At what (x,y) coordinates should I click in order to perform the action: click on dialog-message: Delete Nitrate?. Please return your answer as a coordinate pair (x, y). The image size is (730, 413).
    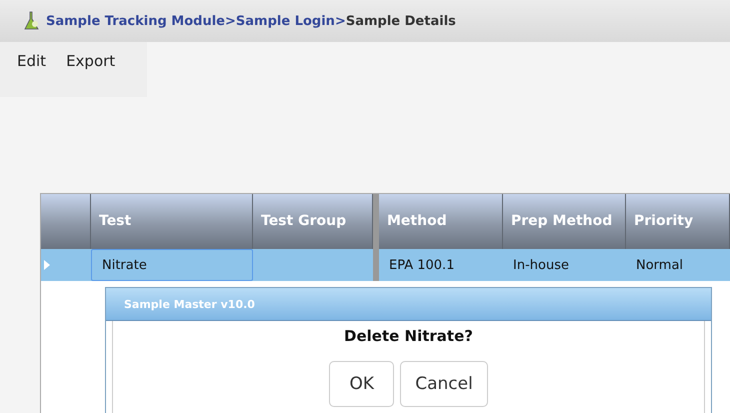
    Looking at the image, I should click on (408, 335).